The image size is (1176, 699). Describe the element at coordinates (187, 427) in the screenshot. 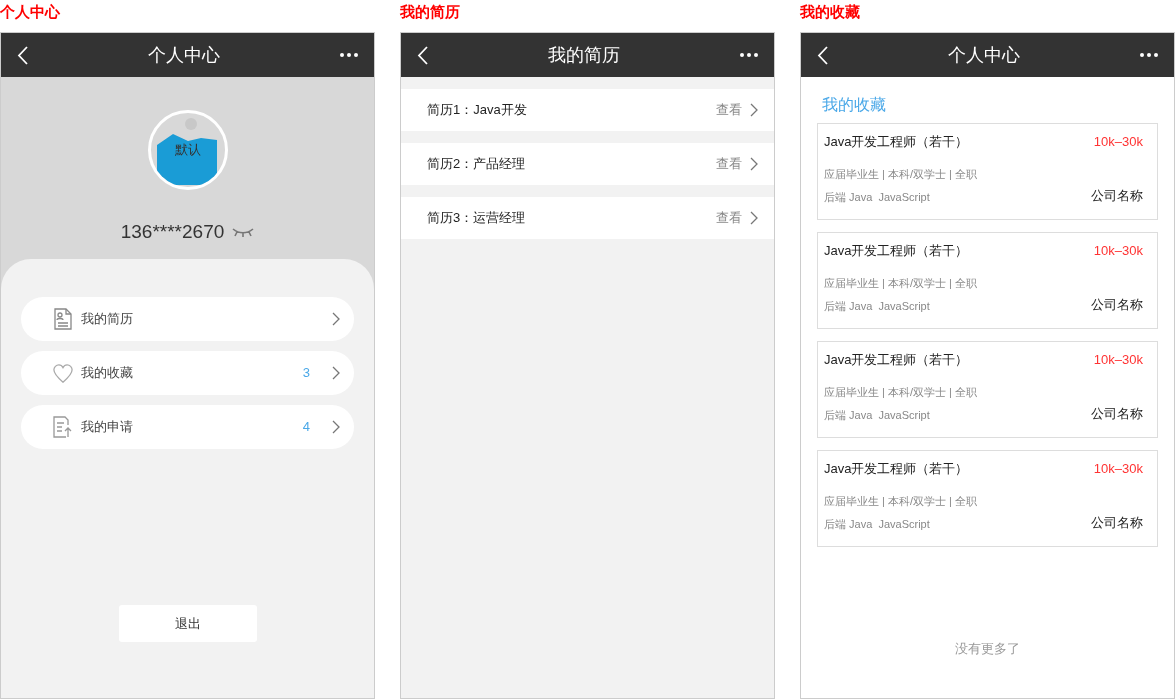

I see `menu-item: 我的申请 4` at that location.